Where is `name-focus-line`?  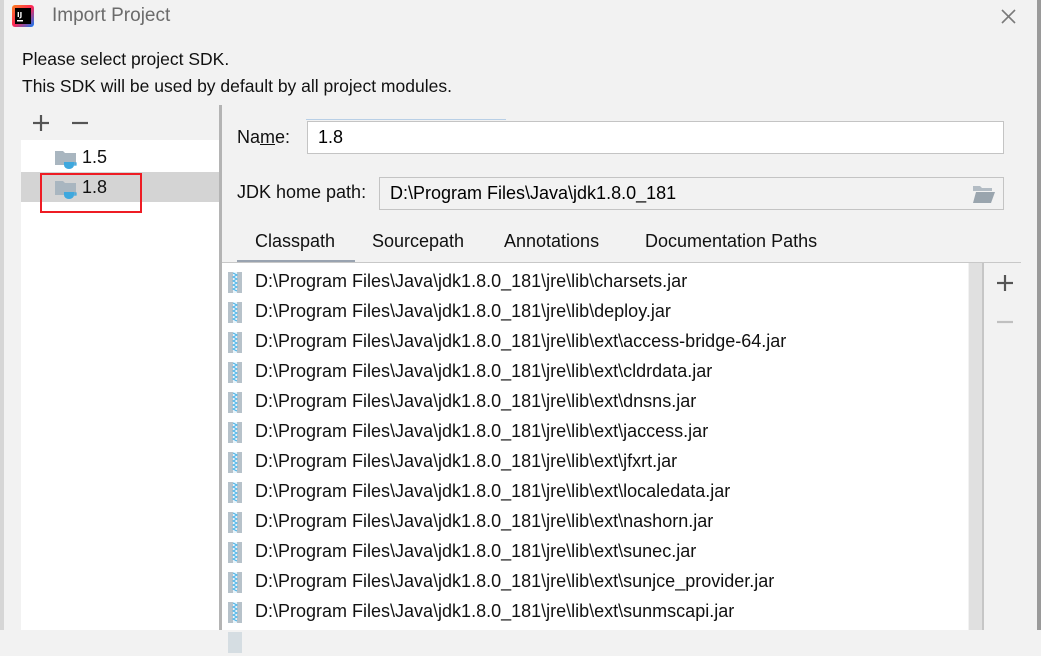 name-focus-line is located at coordinates (406, 119).